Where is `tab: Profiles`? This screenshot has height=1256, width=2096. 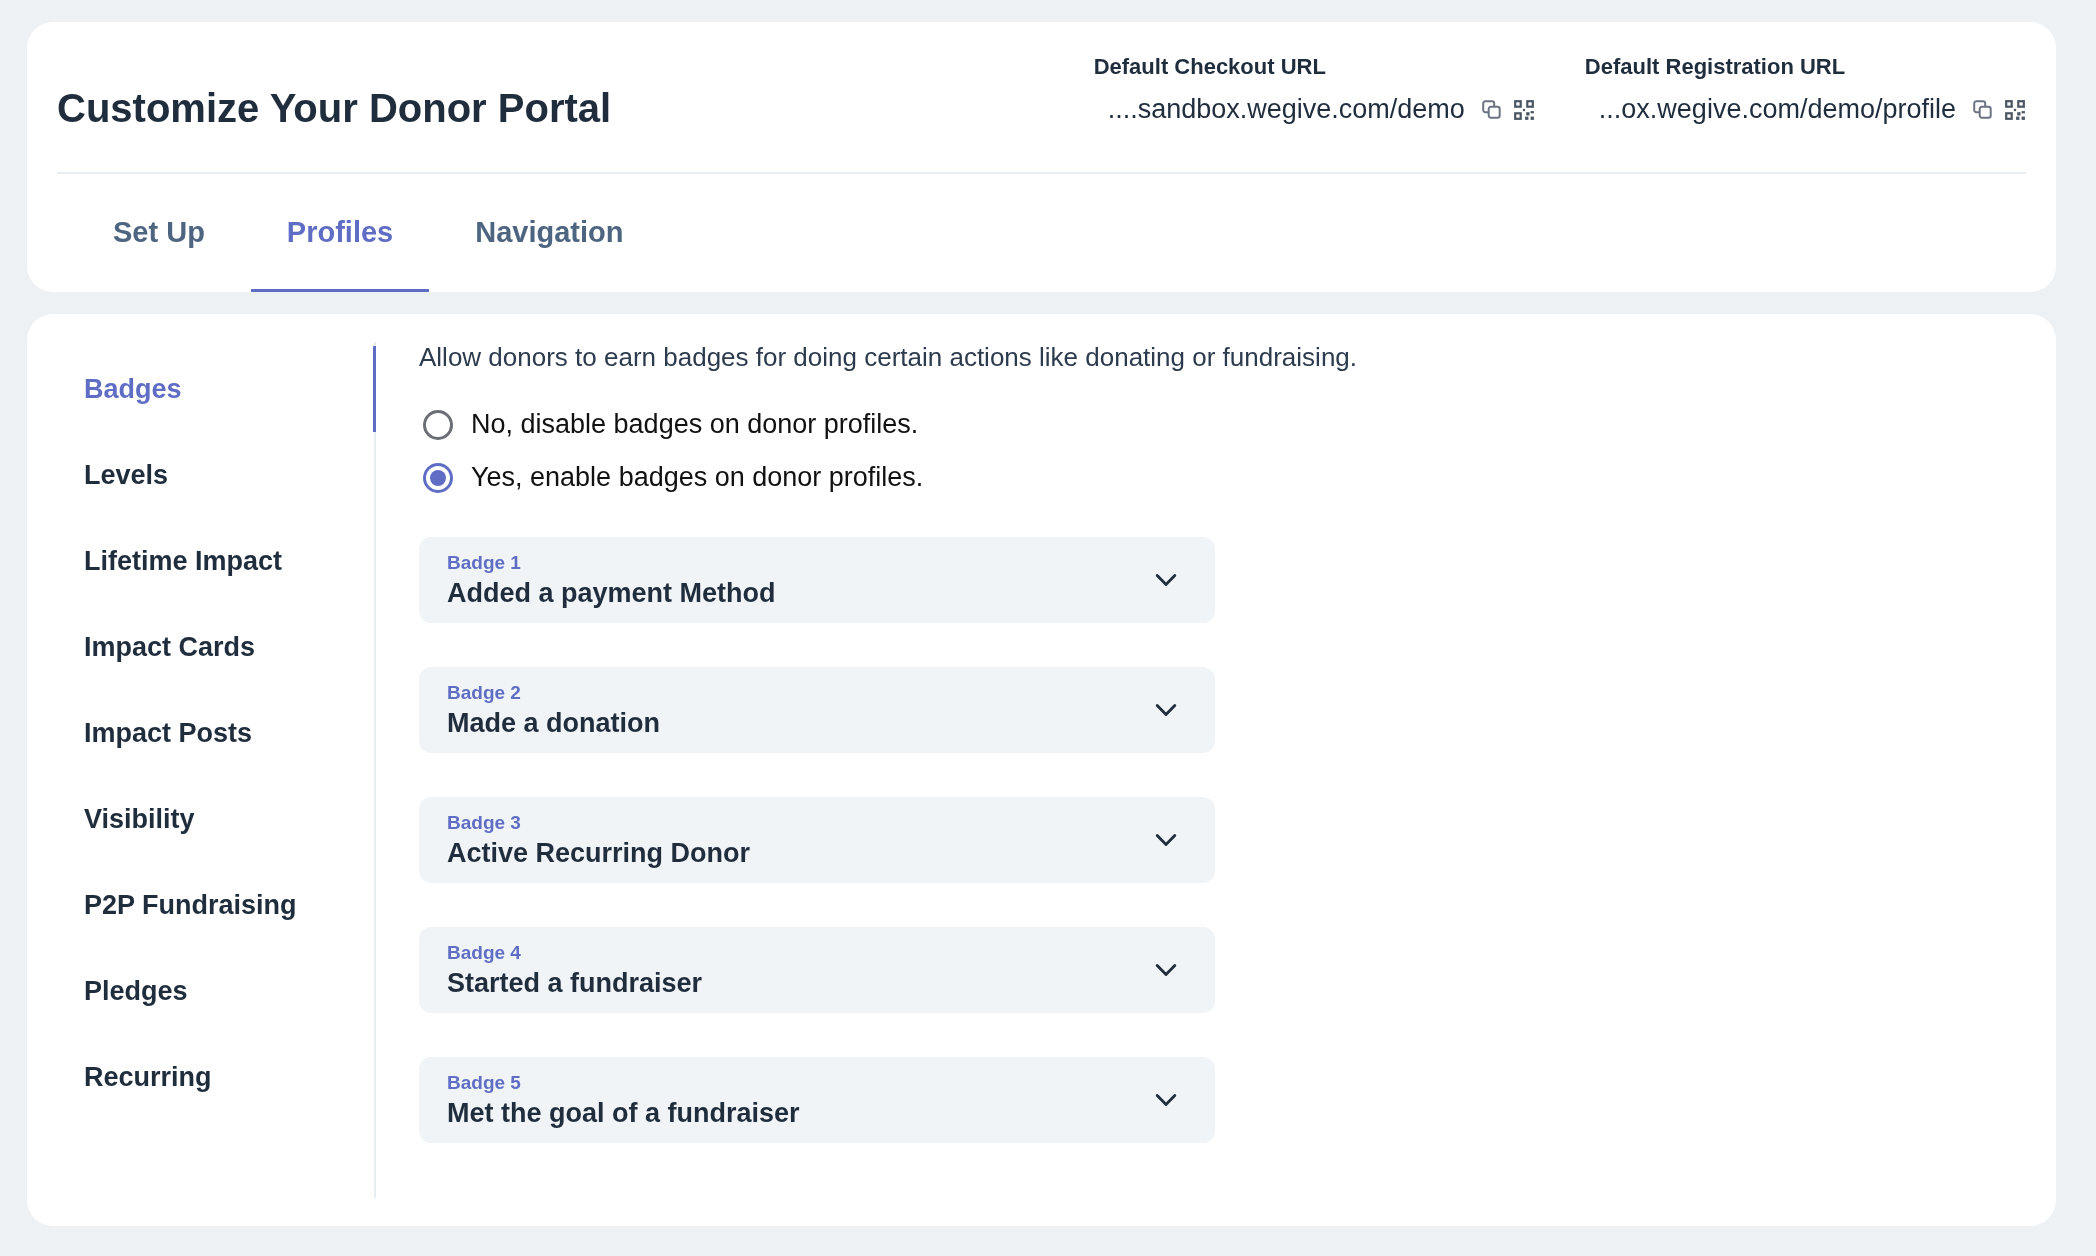
tab: Profiles is located at coordinates (340, 248).